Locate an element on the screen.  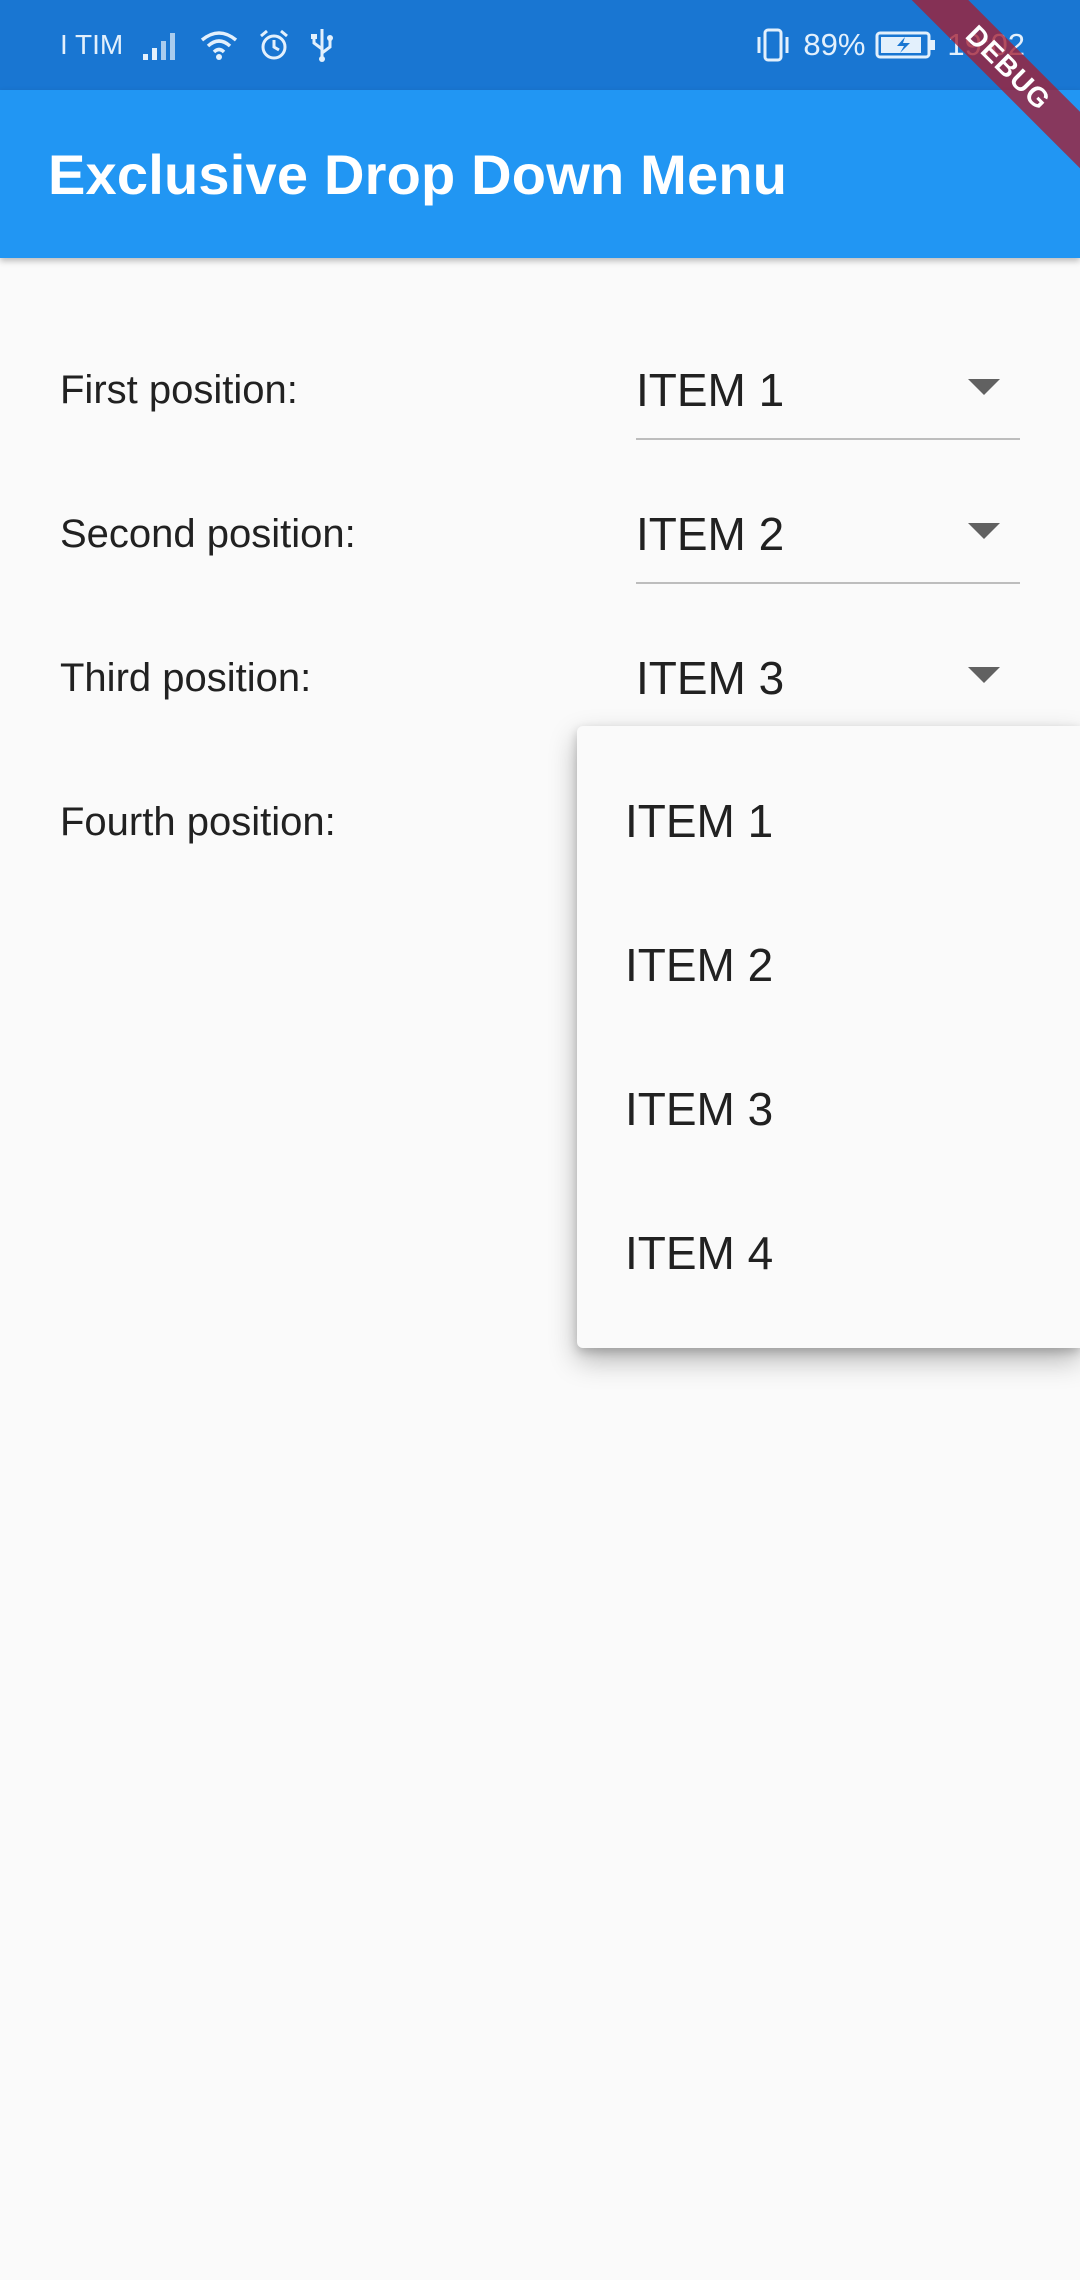
position-label: Third position: is located at coordinates (186, 677).